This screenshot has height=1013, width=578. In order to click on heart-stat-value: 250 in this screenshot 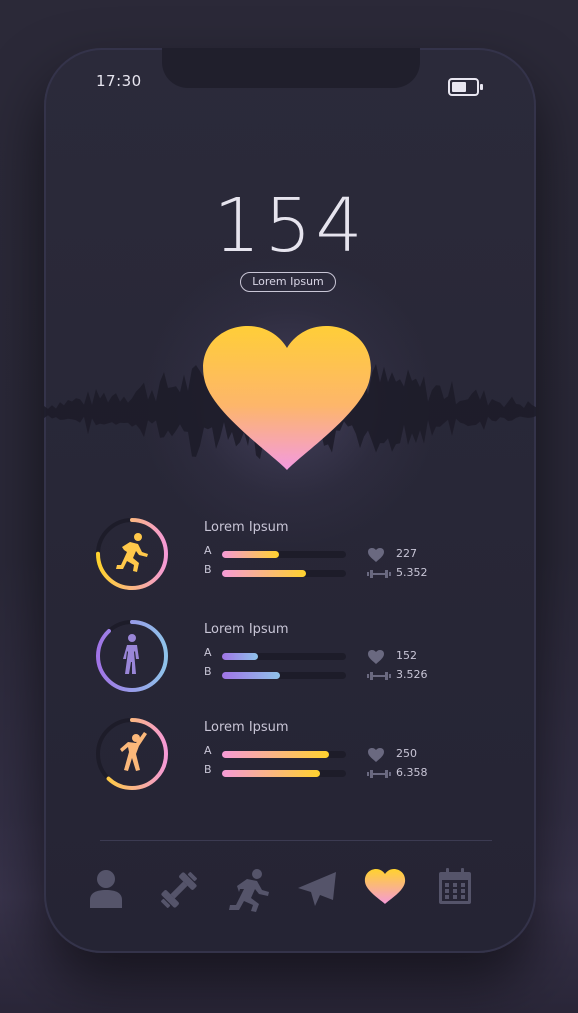, I will do `click(406, 753)`.